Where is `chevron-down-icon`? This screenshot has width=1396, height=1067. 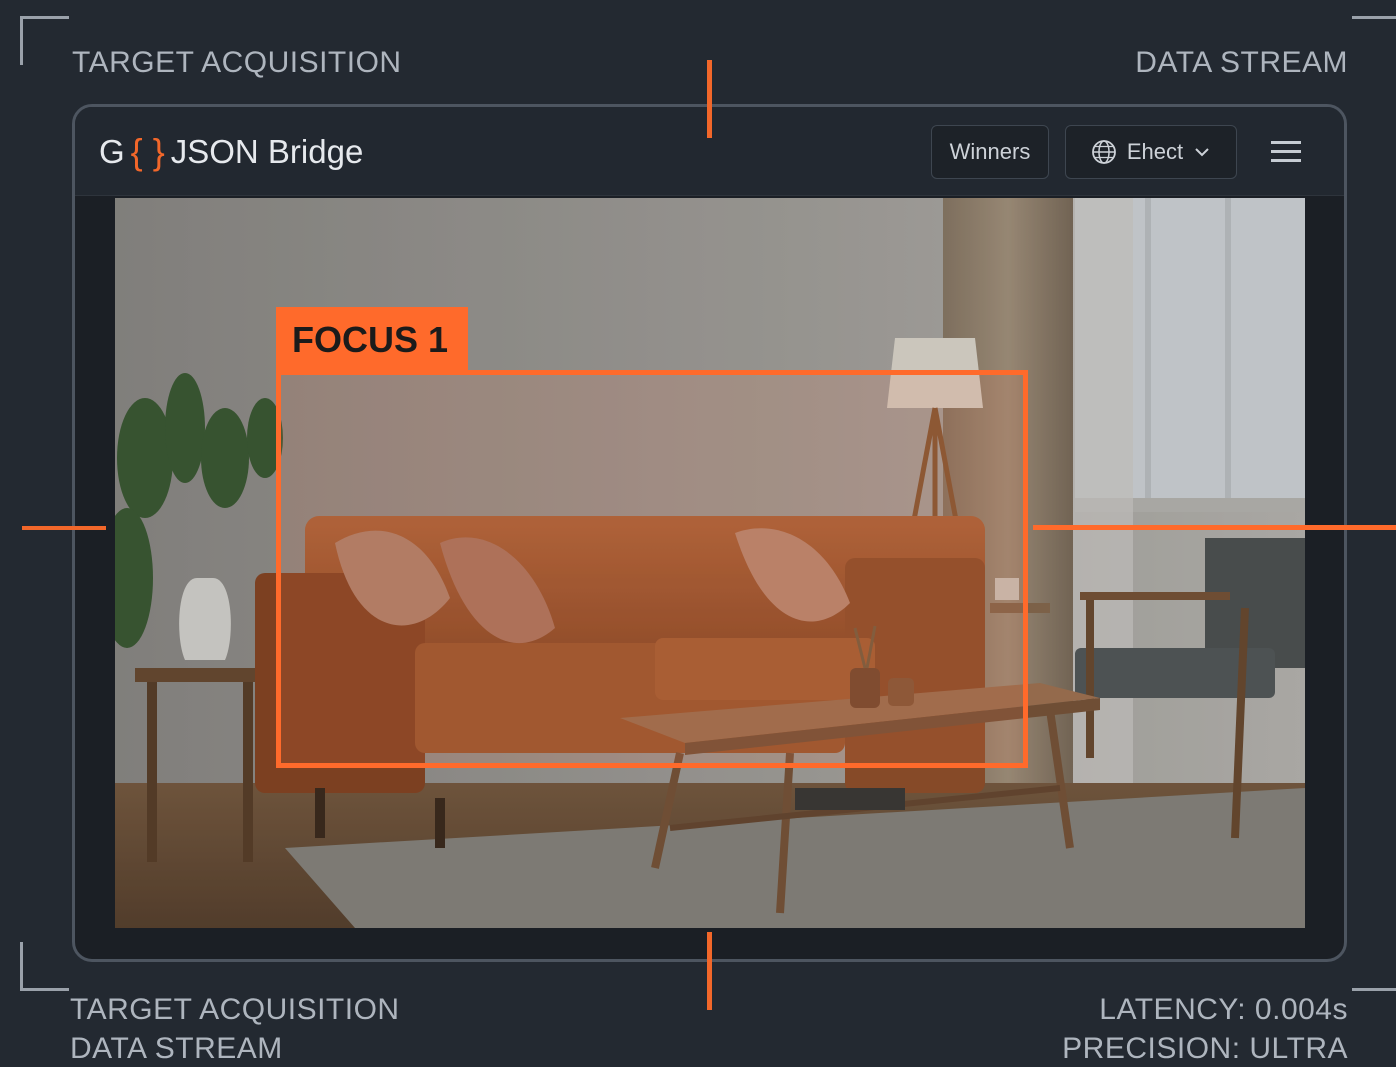
chevron-down-icon is located at coordinates (1202, 152).